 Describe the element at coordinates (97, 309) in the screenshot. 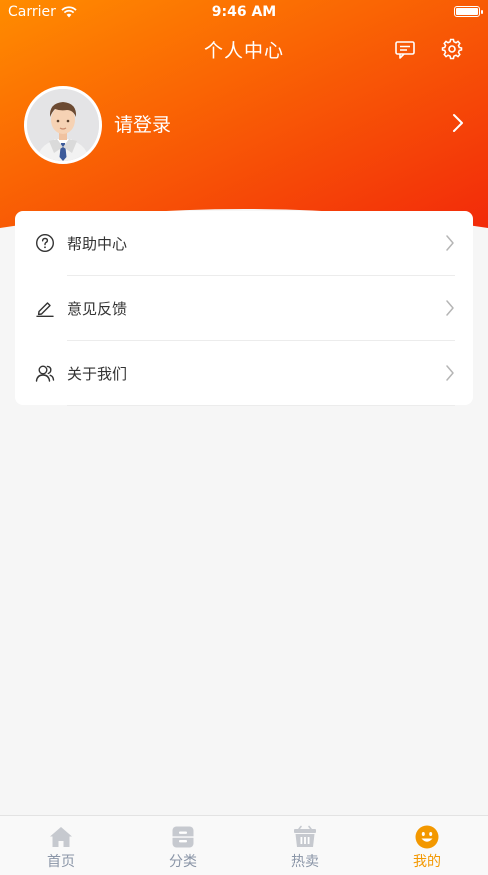

I see `menu-item-label: 意见反馈` at that location.